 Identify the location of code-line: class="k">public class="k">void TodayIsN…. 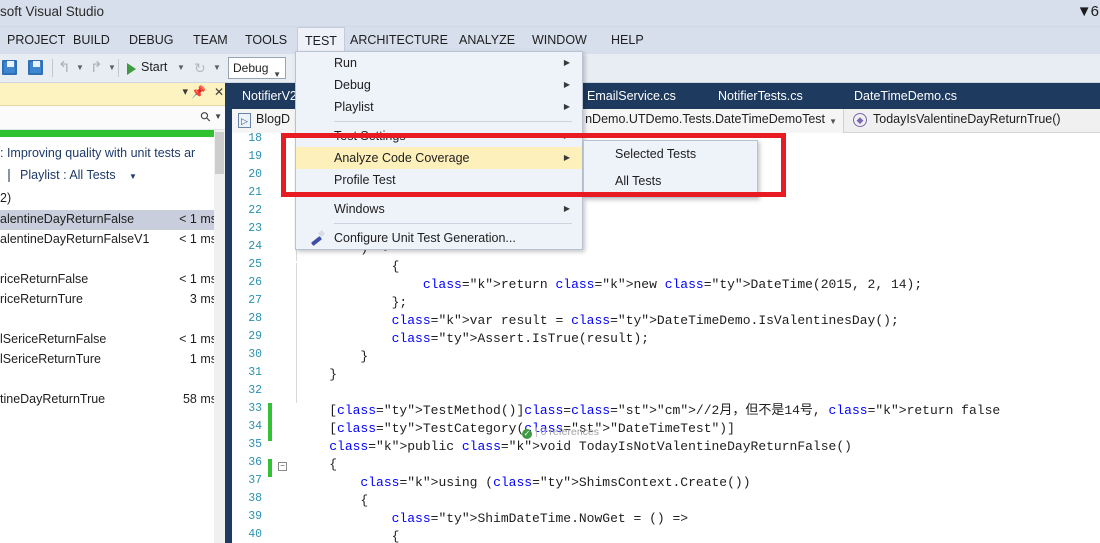
(575, 447).